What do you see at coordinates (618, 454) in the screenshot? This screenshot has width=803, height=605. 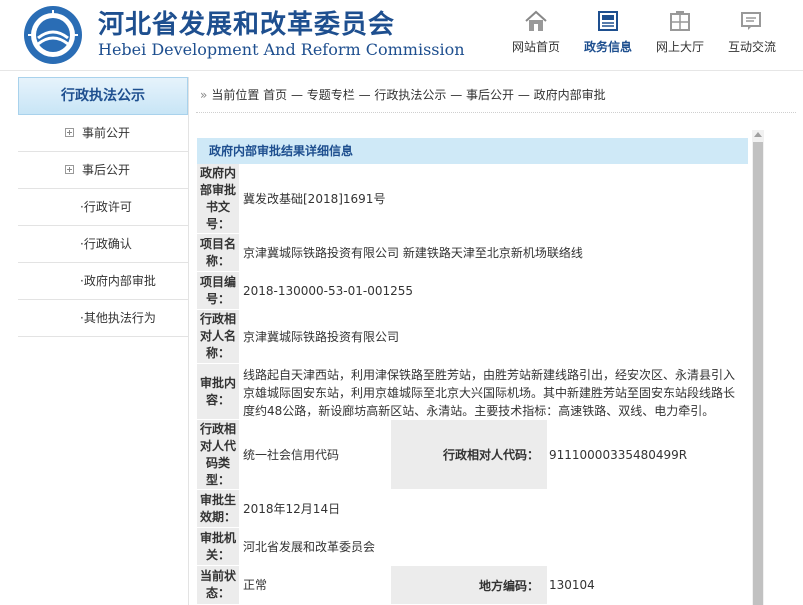 I see `row-subvalue: 91110000335480499R` at bounding box center [618, 454].